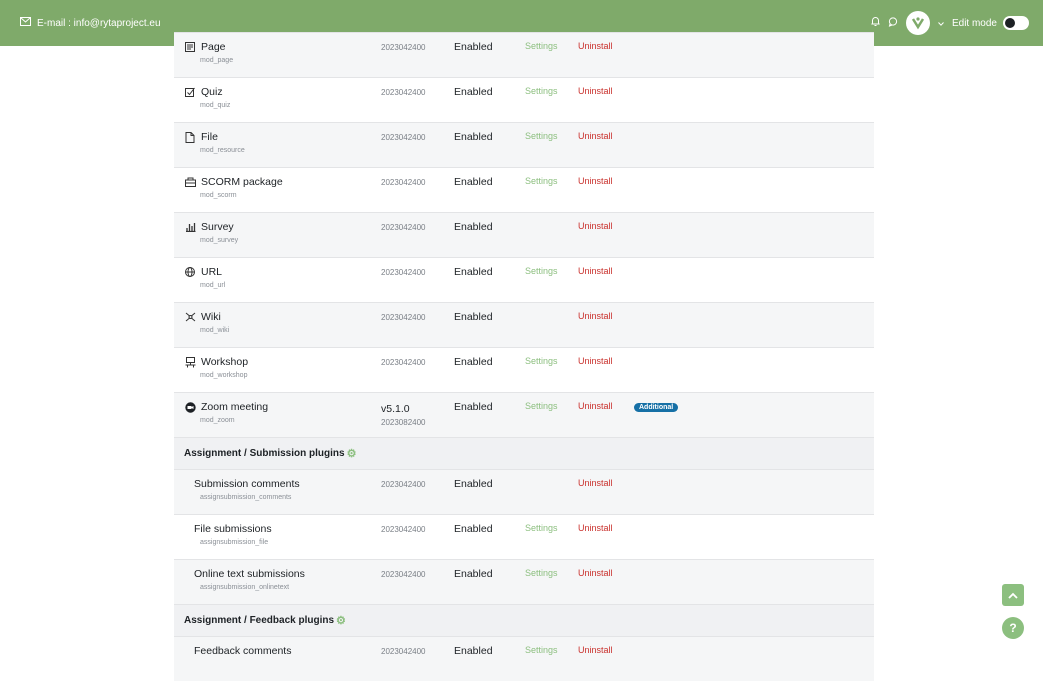  I want to click on plugin-version: v5.1.0 2023082400, so click(403, 415).